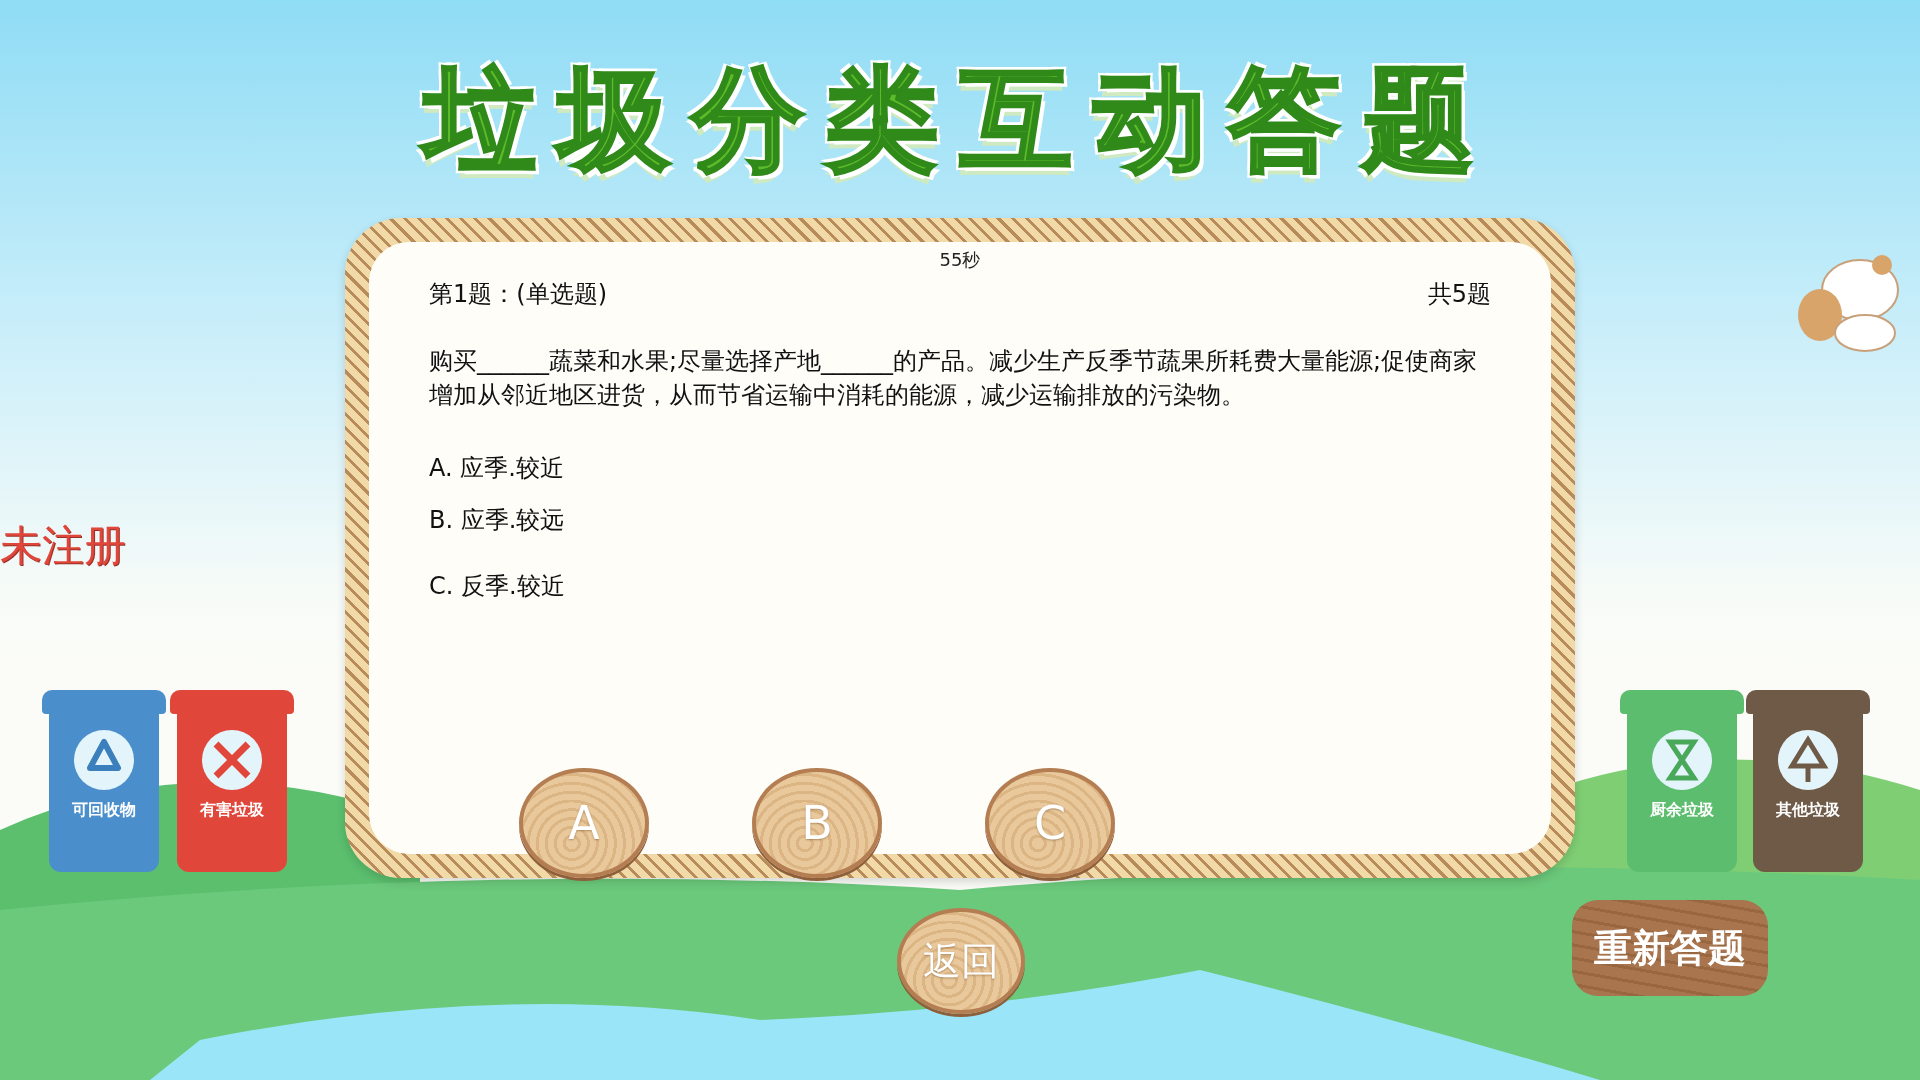 This screenshot has height=1080, width=1920. What do you see at coordinates (518, 295) in the screenshot?
I see `question-number: 第1题：(单选题)` at bounding box center [518, 295].